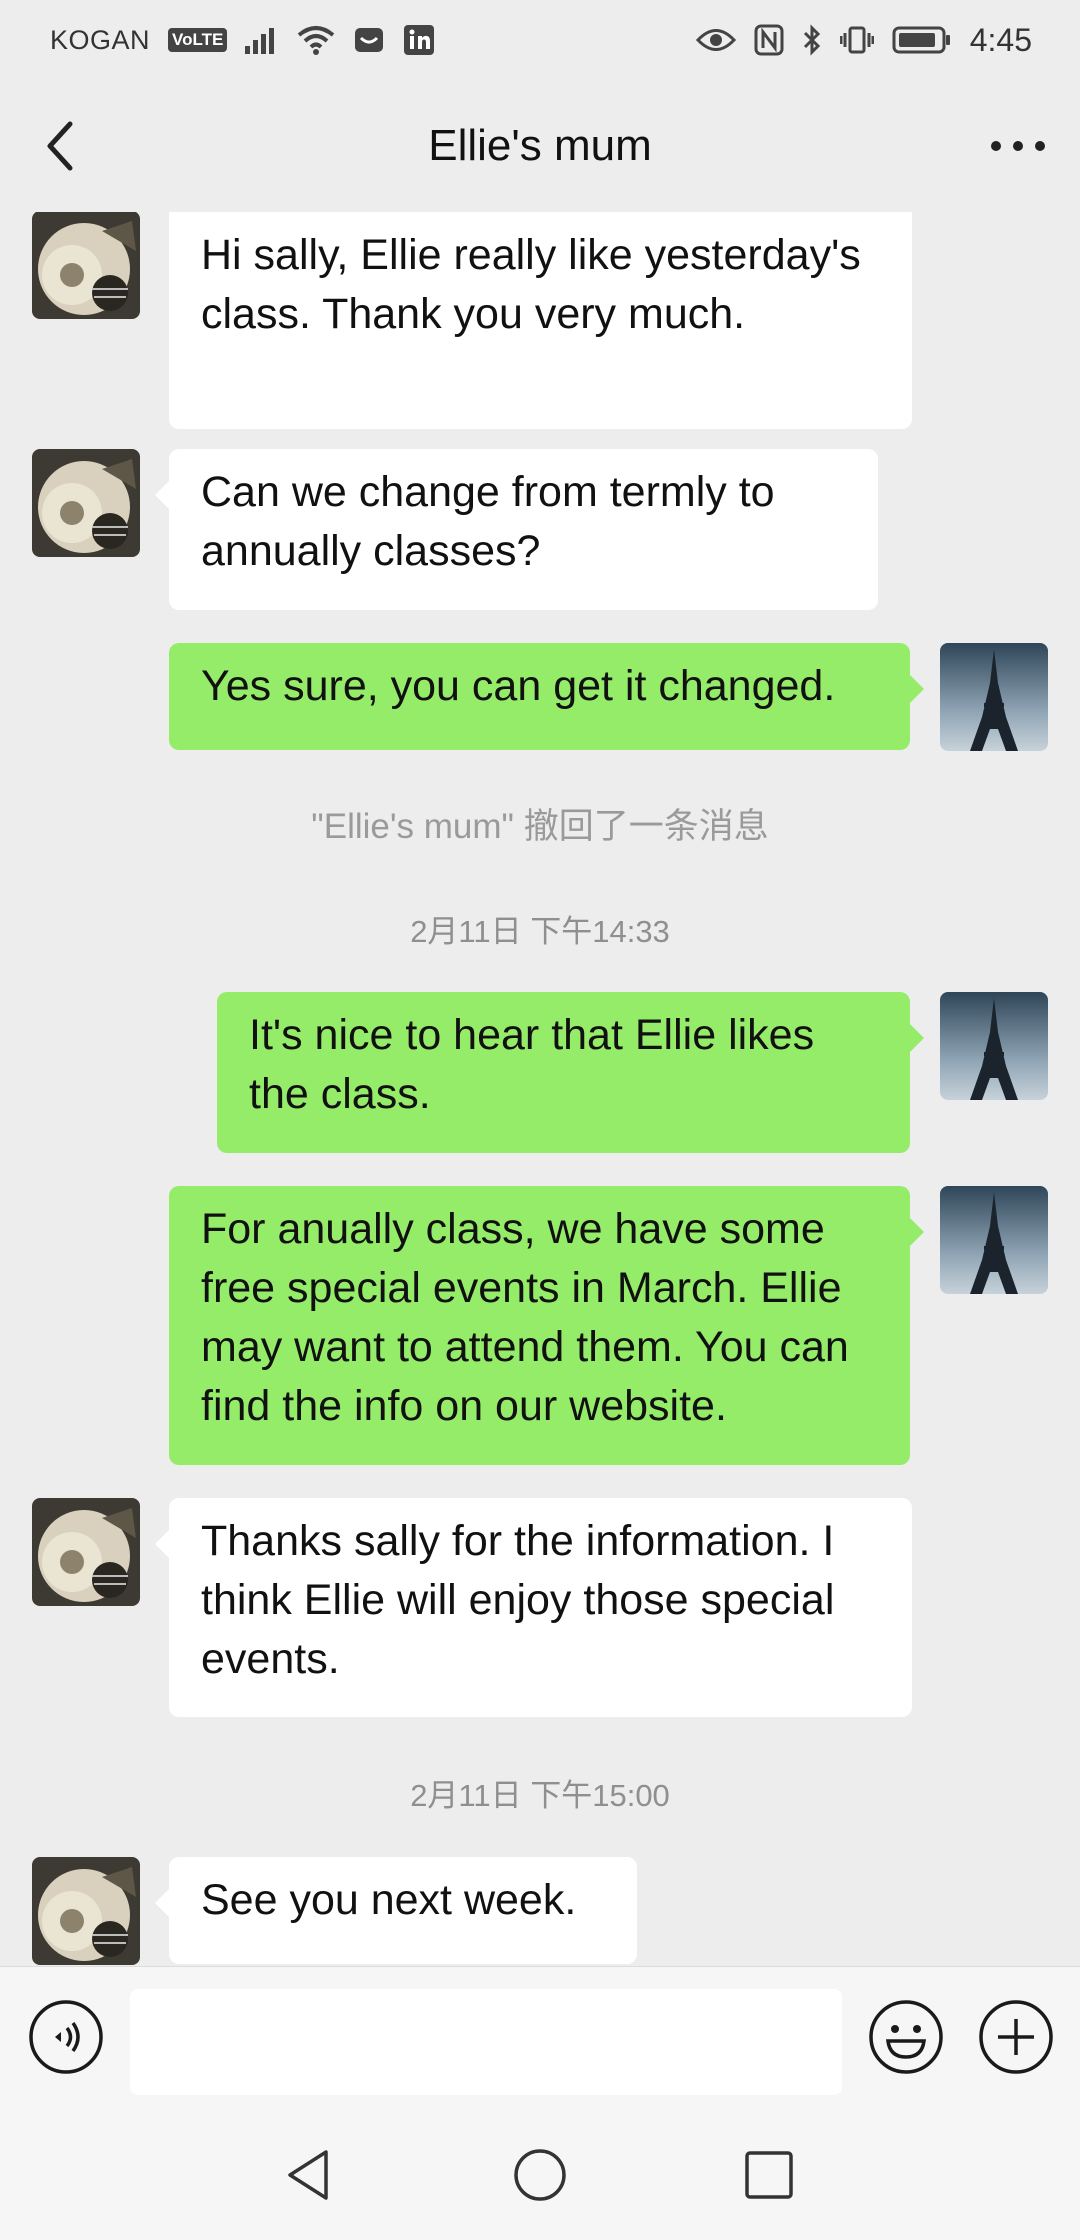  I want to click on system-nav-bar, so click(540, 2175).